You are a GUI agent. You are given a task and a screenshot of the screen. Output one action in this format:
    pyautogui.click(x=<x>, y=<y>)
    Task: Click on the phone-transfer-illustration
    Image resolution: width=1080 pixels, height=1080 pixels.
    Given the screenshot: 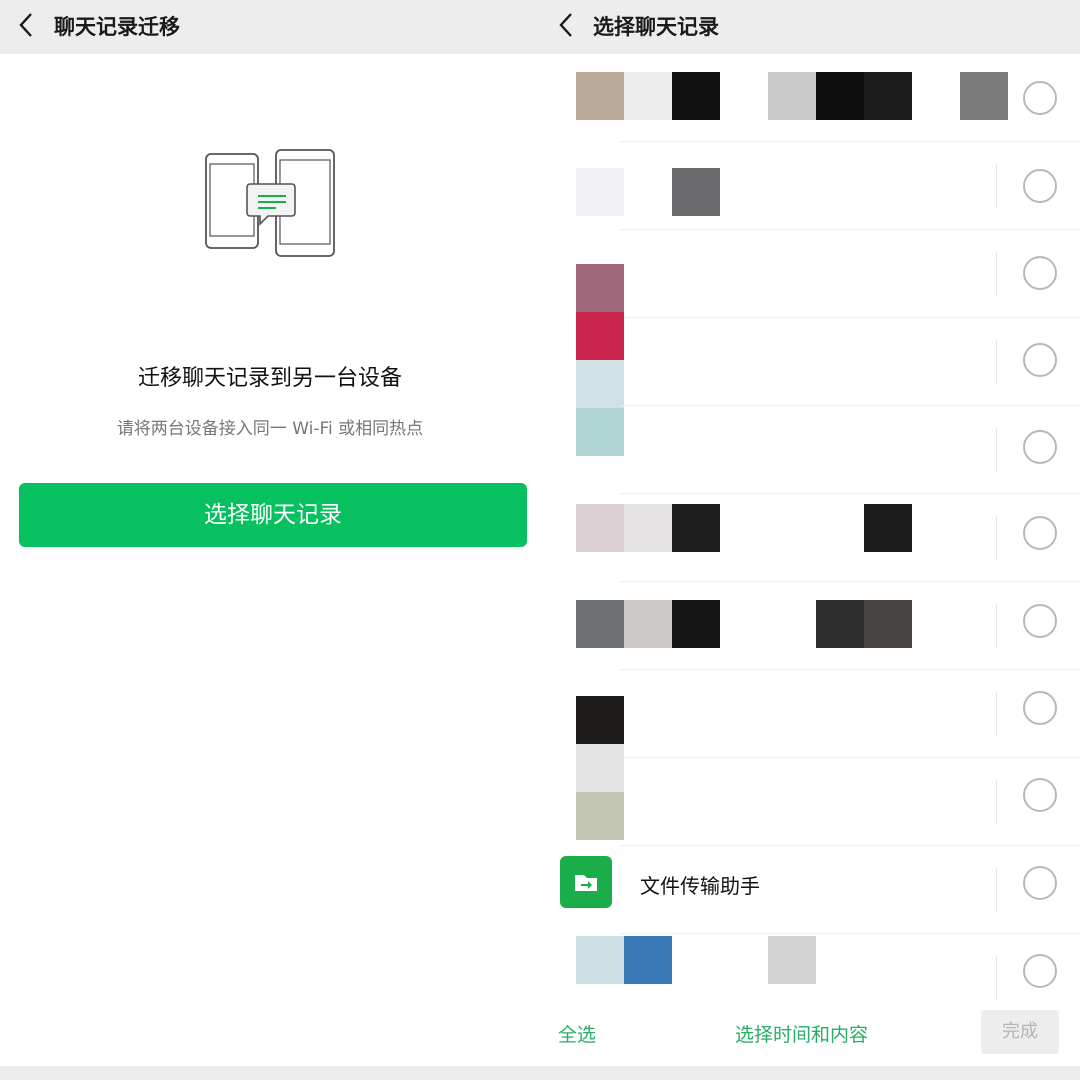 What is the action you would take?
    pyautogui.click(x=270, y=208)
    